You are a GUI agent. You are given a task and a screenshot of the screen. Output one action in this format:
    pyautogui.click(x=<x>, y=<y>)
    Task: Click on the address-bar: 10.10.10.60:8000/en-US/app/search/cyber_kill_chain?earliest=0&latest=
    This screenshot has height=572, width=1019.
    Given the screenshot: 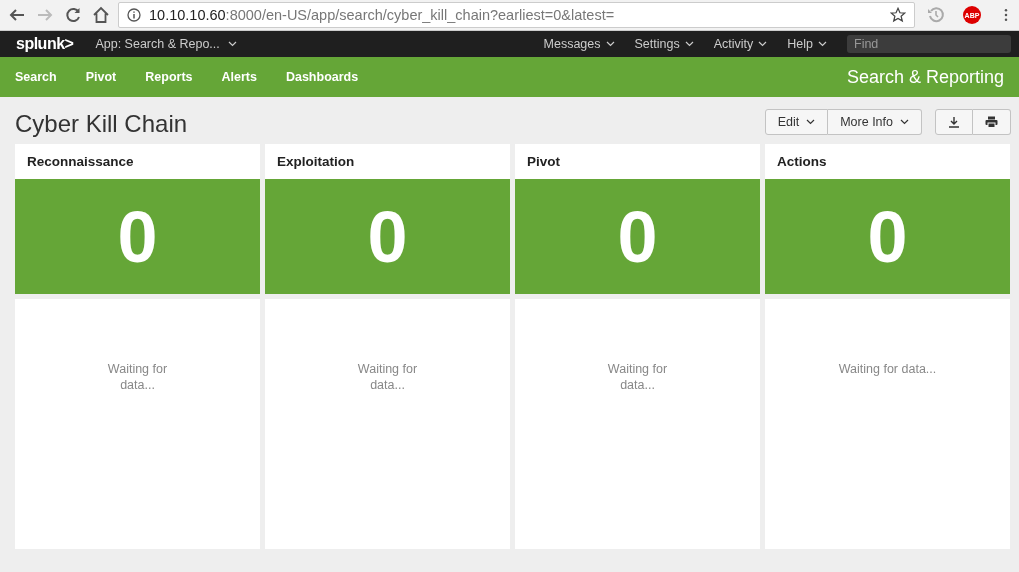 What is the action you would take?
    pyautogui.click(x=516, y=15)
    